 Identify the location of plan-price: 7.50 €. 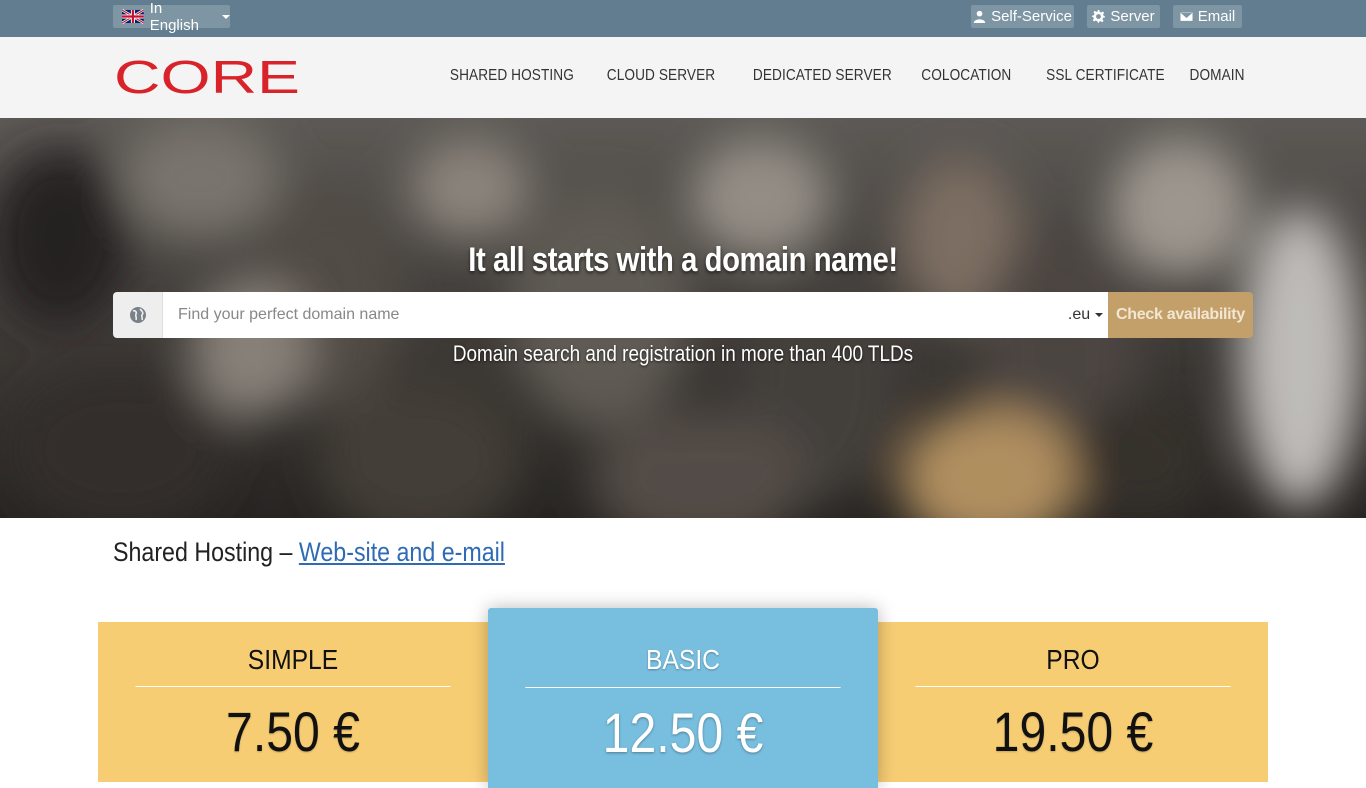
(293, 731).